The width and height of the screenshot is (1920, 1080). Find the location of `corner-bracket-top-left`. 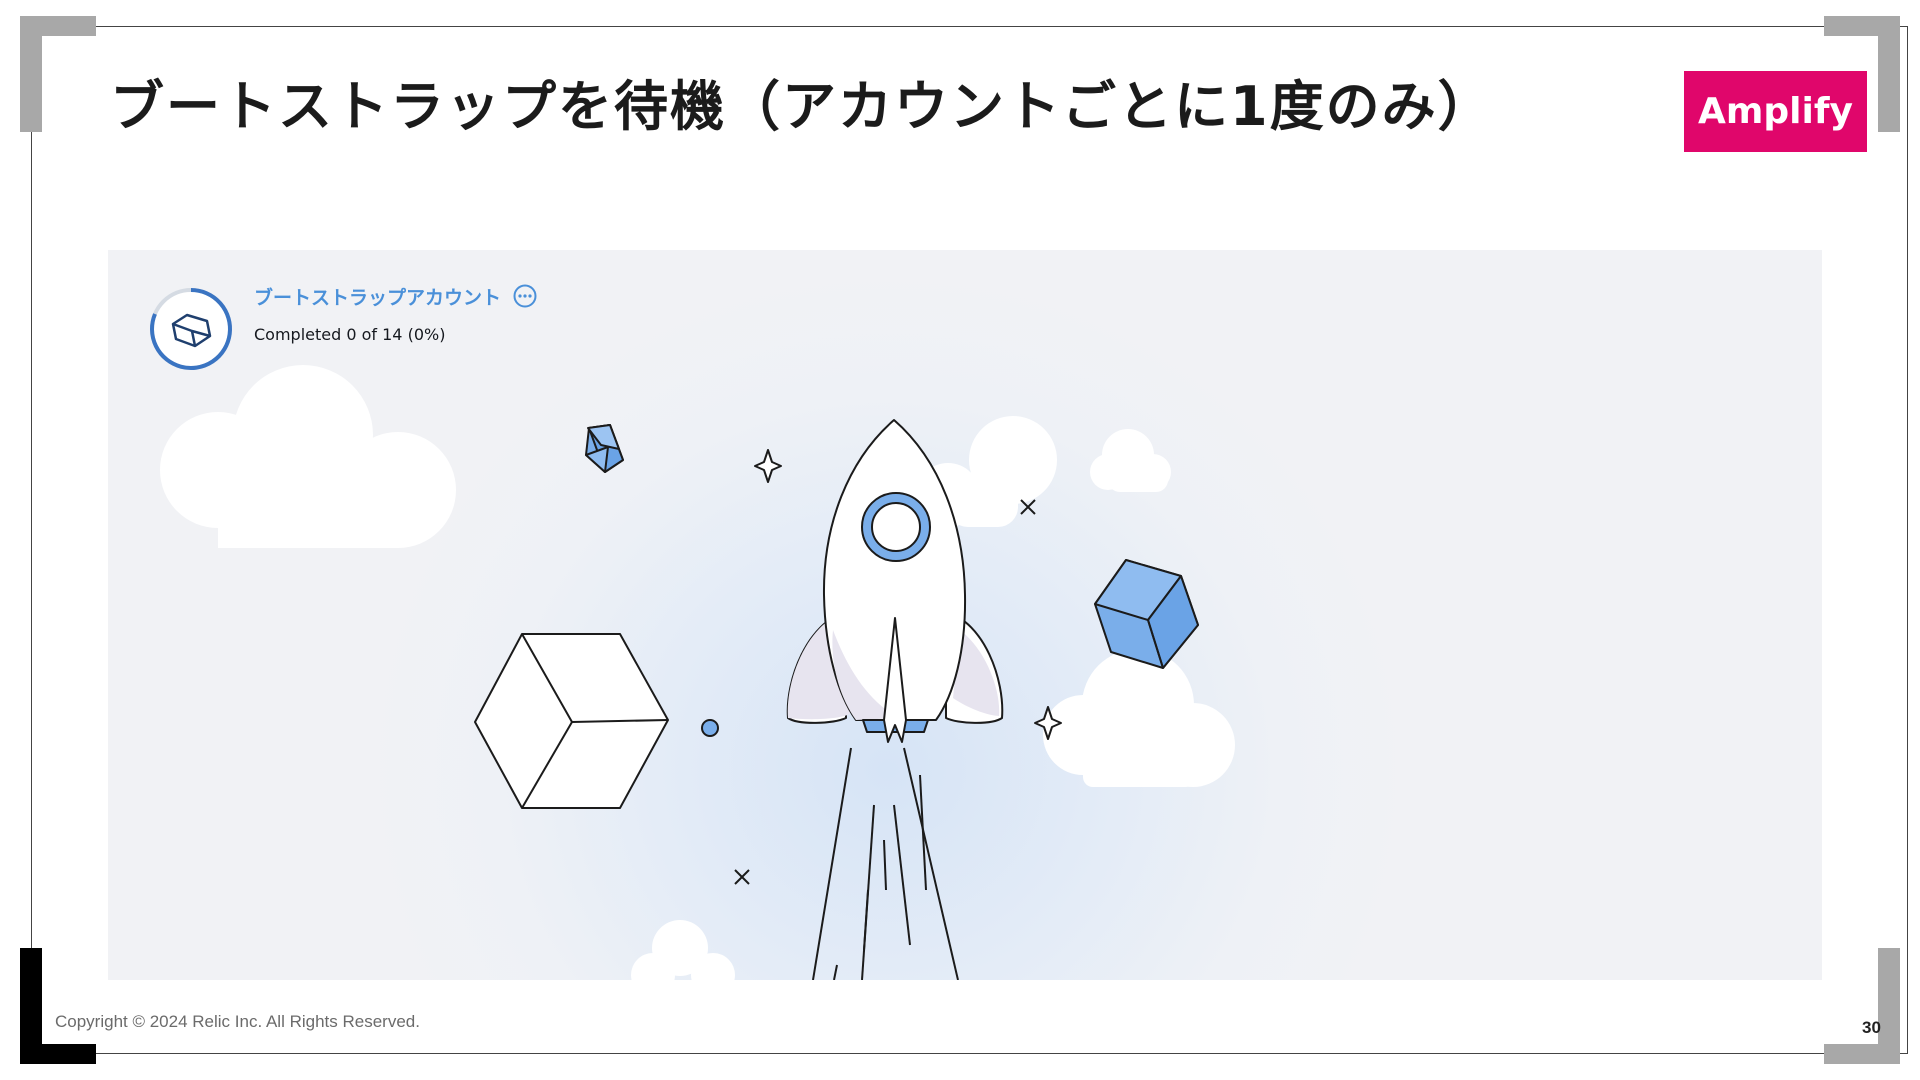

corner-bracket-top-left is located at coordinates (58, 74).